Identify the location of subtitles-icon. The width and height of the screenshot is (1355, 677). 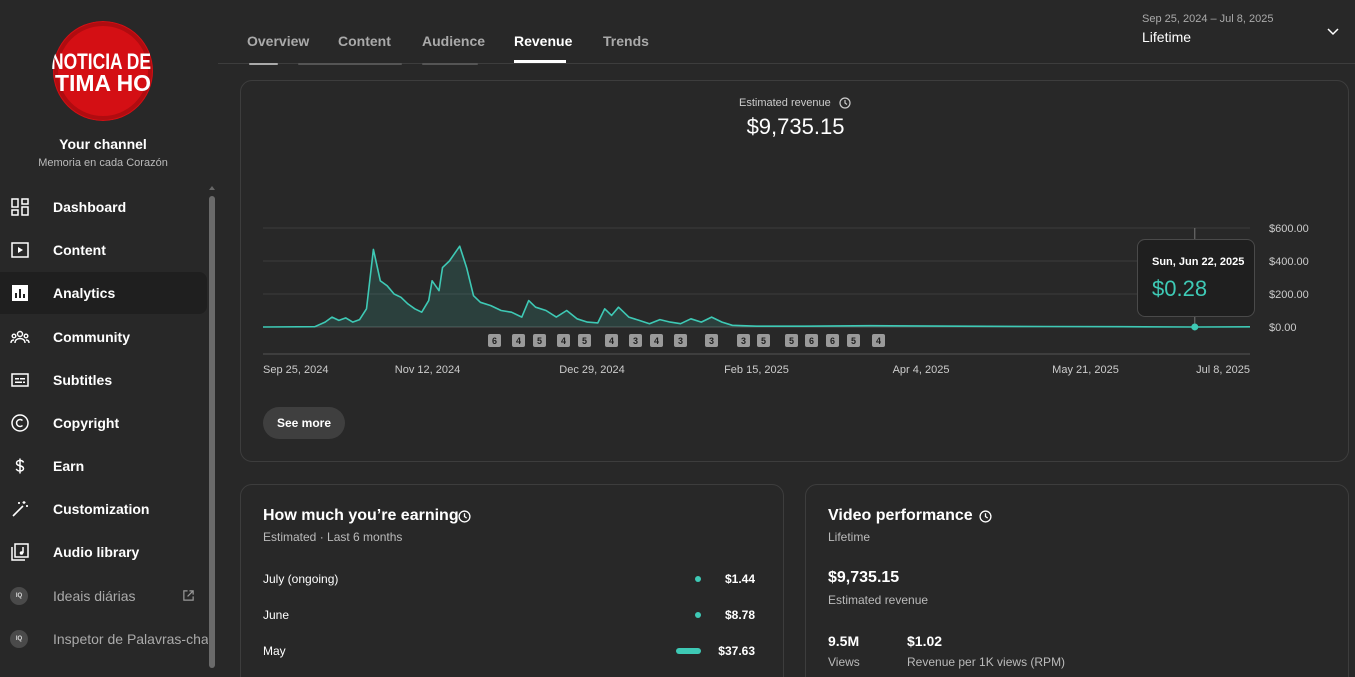
(20, 380).